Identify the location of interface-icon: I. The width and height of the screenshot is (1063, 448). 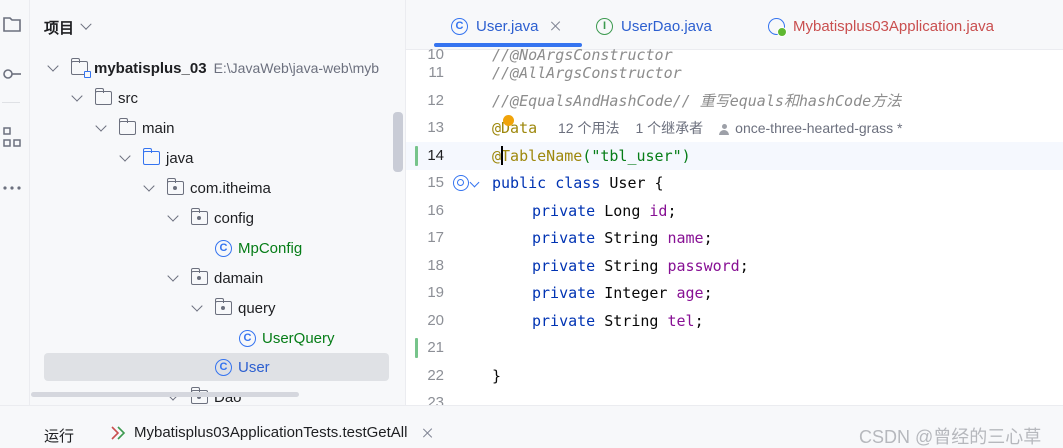
(604, 26).